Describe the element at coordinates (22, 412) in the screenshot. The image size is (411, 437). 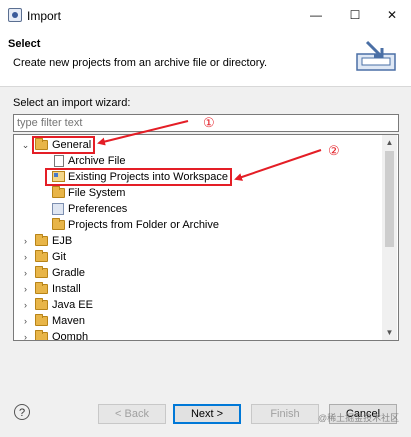
I see `help-icon: ?` at that location.